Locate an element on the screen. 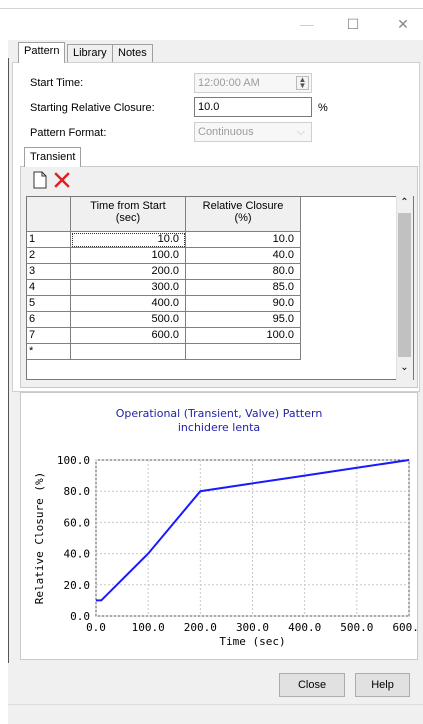 The height and width of the screenshot is (724, 423). grid-header-closure: Relative Closure (%) is located at coordinates (243, 214).